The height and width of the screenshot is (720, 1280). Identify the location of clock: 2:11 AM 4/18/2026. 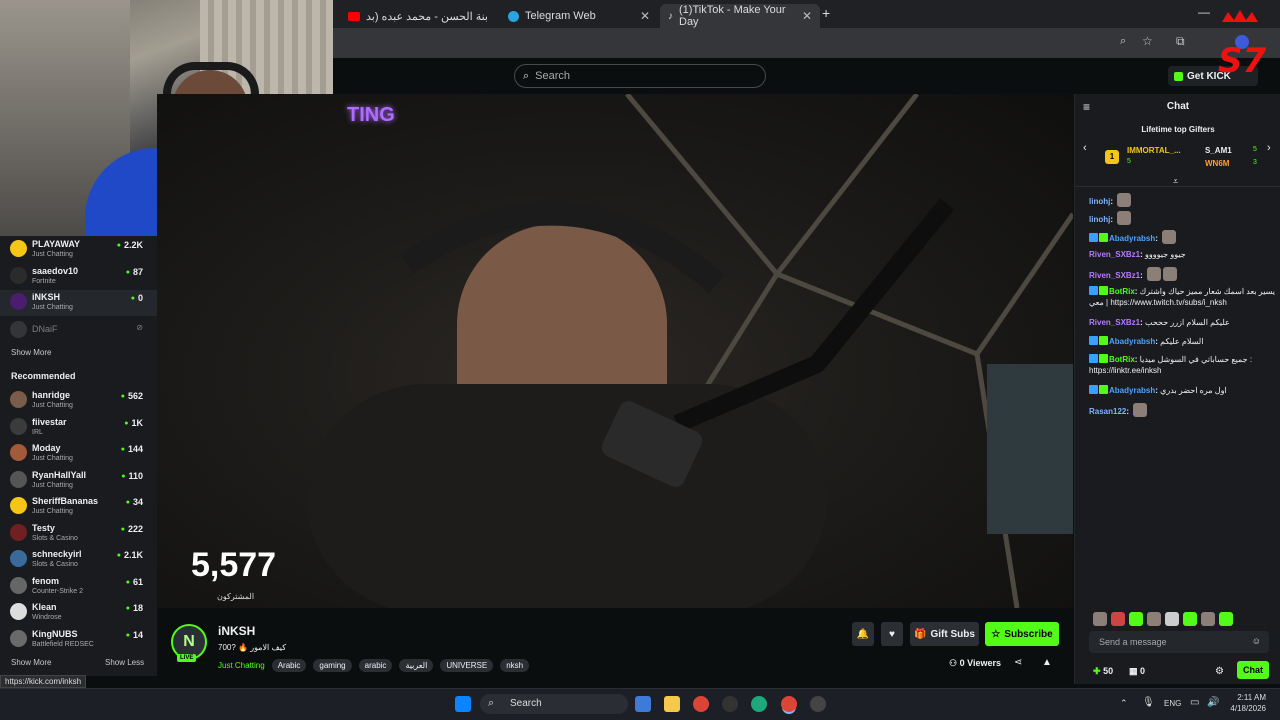
(1246, 703).